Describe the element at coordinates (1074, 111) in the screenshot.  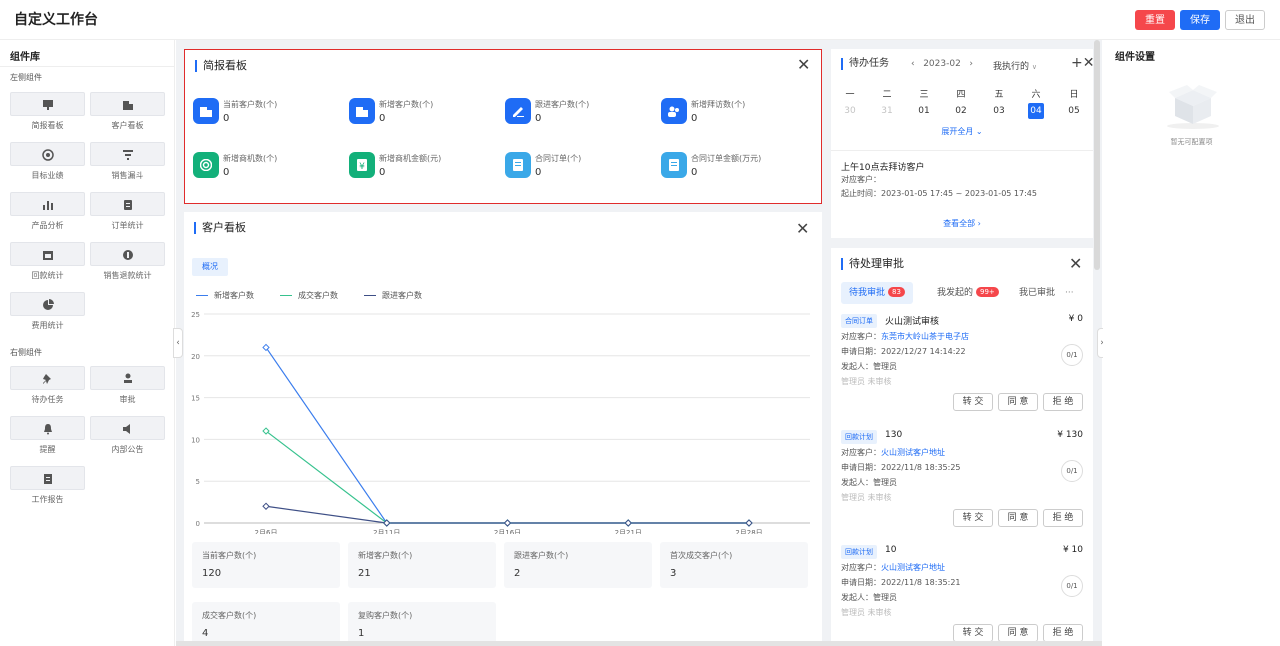
I see `calendar-day: 05` at that location.